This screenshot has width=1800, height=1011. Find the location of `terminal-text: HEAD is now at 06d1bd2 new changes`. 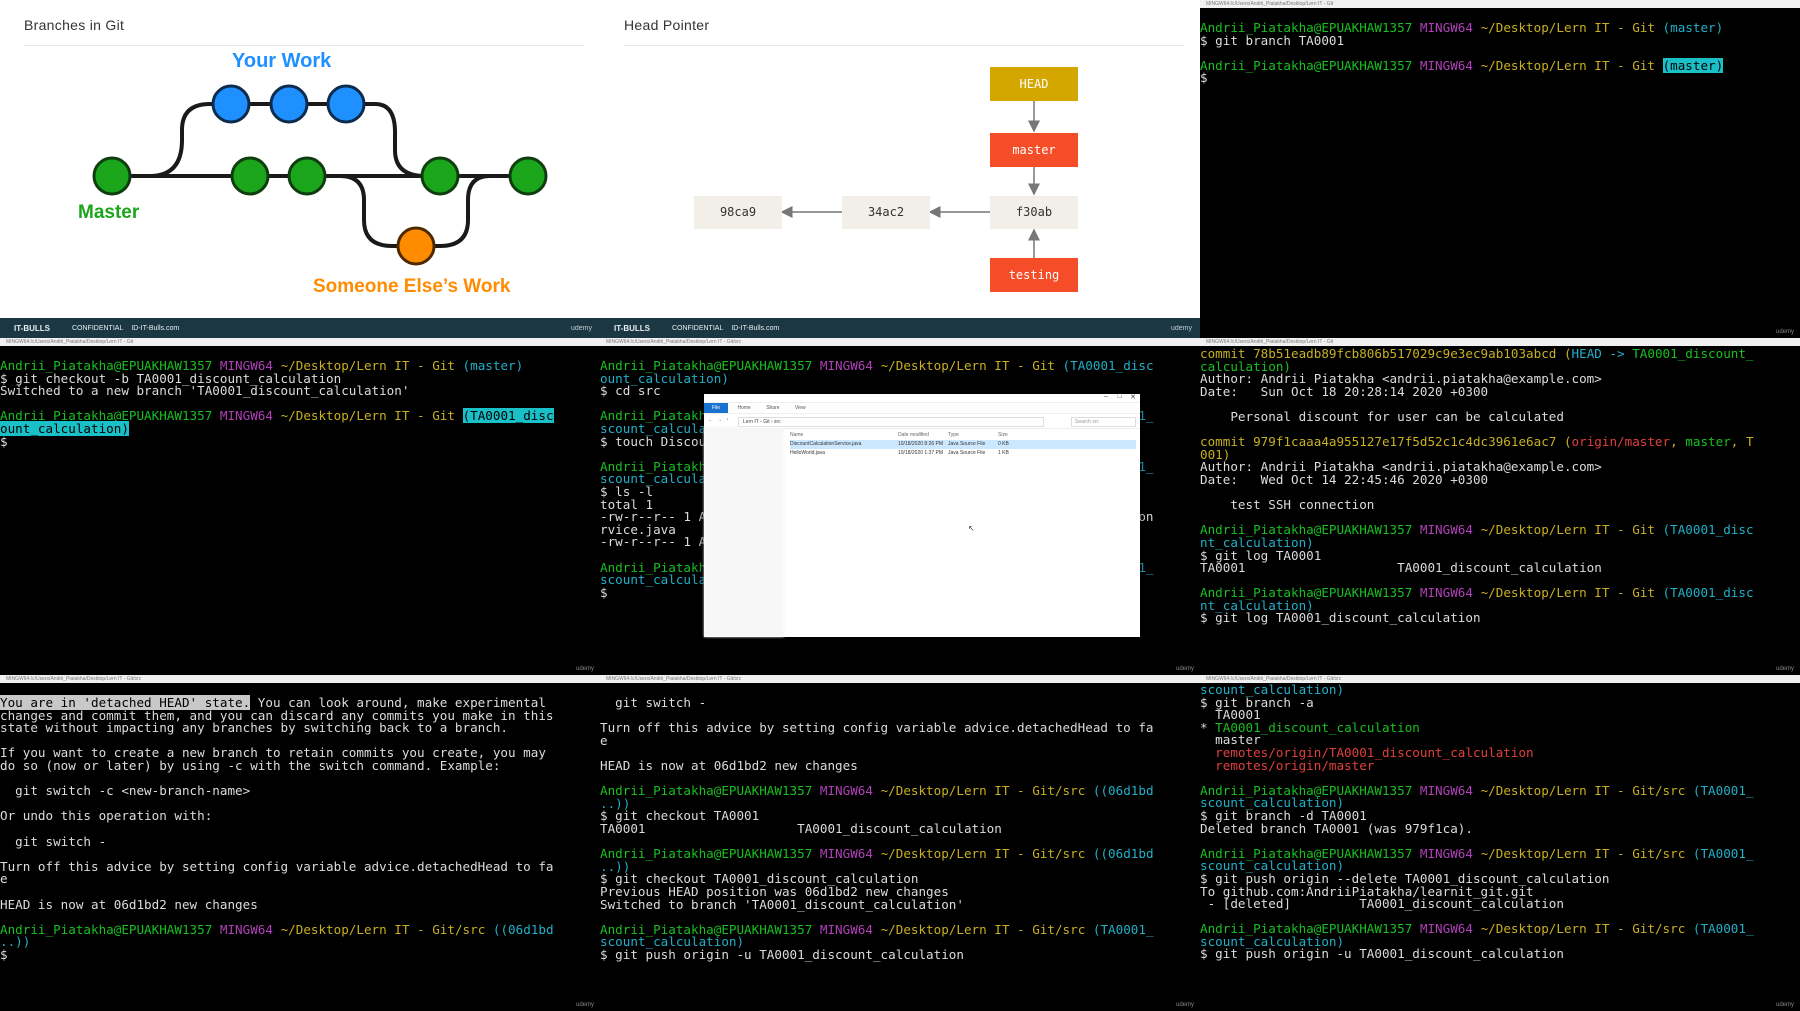

terminal-text: HEAD is now at 06d1bd2 new changes is located at coordinates (129, 904).